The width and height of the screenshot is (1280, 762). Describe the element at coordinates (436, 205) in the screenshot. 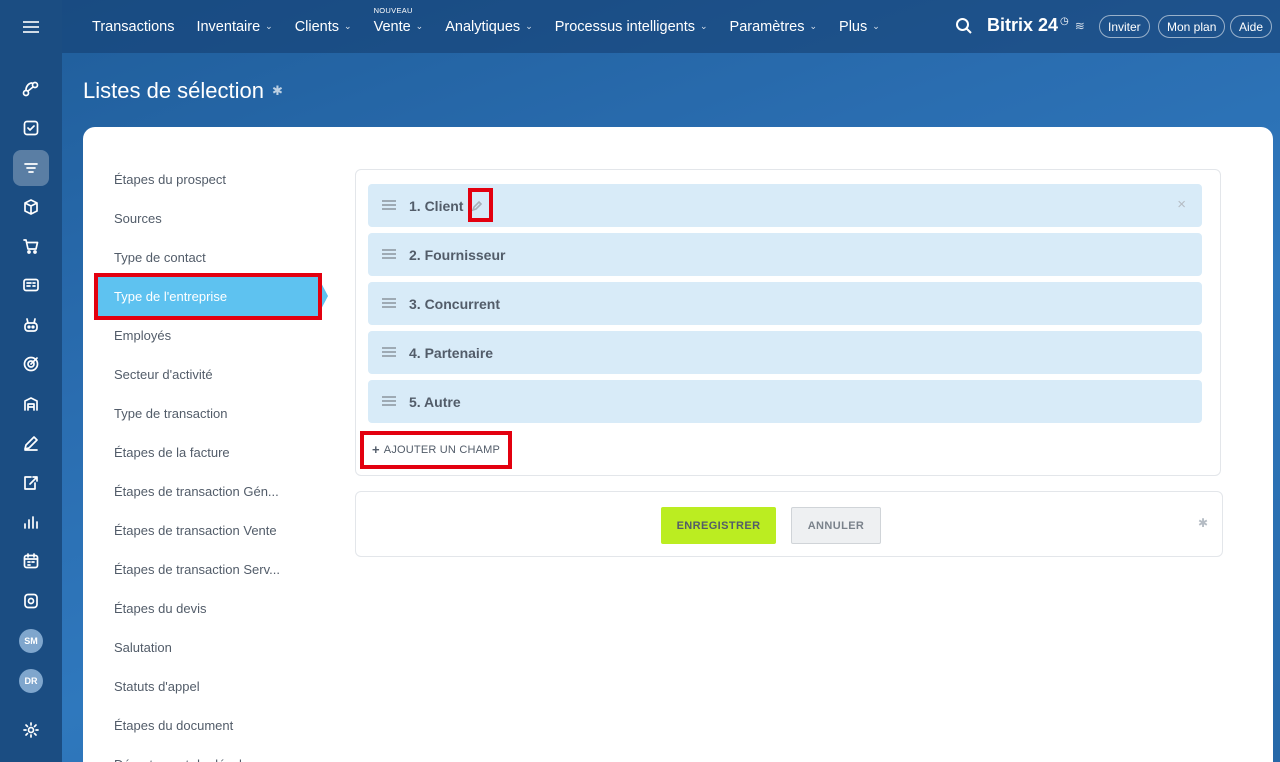

I see `row-label: 1. Client` at that location.